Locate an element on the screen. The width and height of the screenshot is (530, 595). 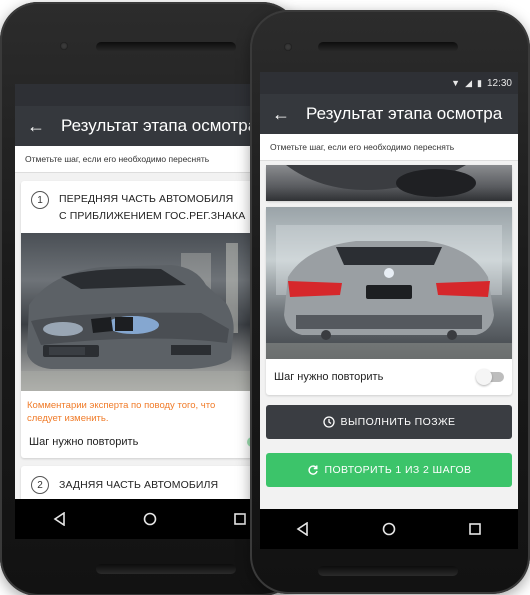
front-car-photo is located at coordinates (150, 311).